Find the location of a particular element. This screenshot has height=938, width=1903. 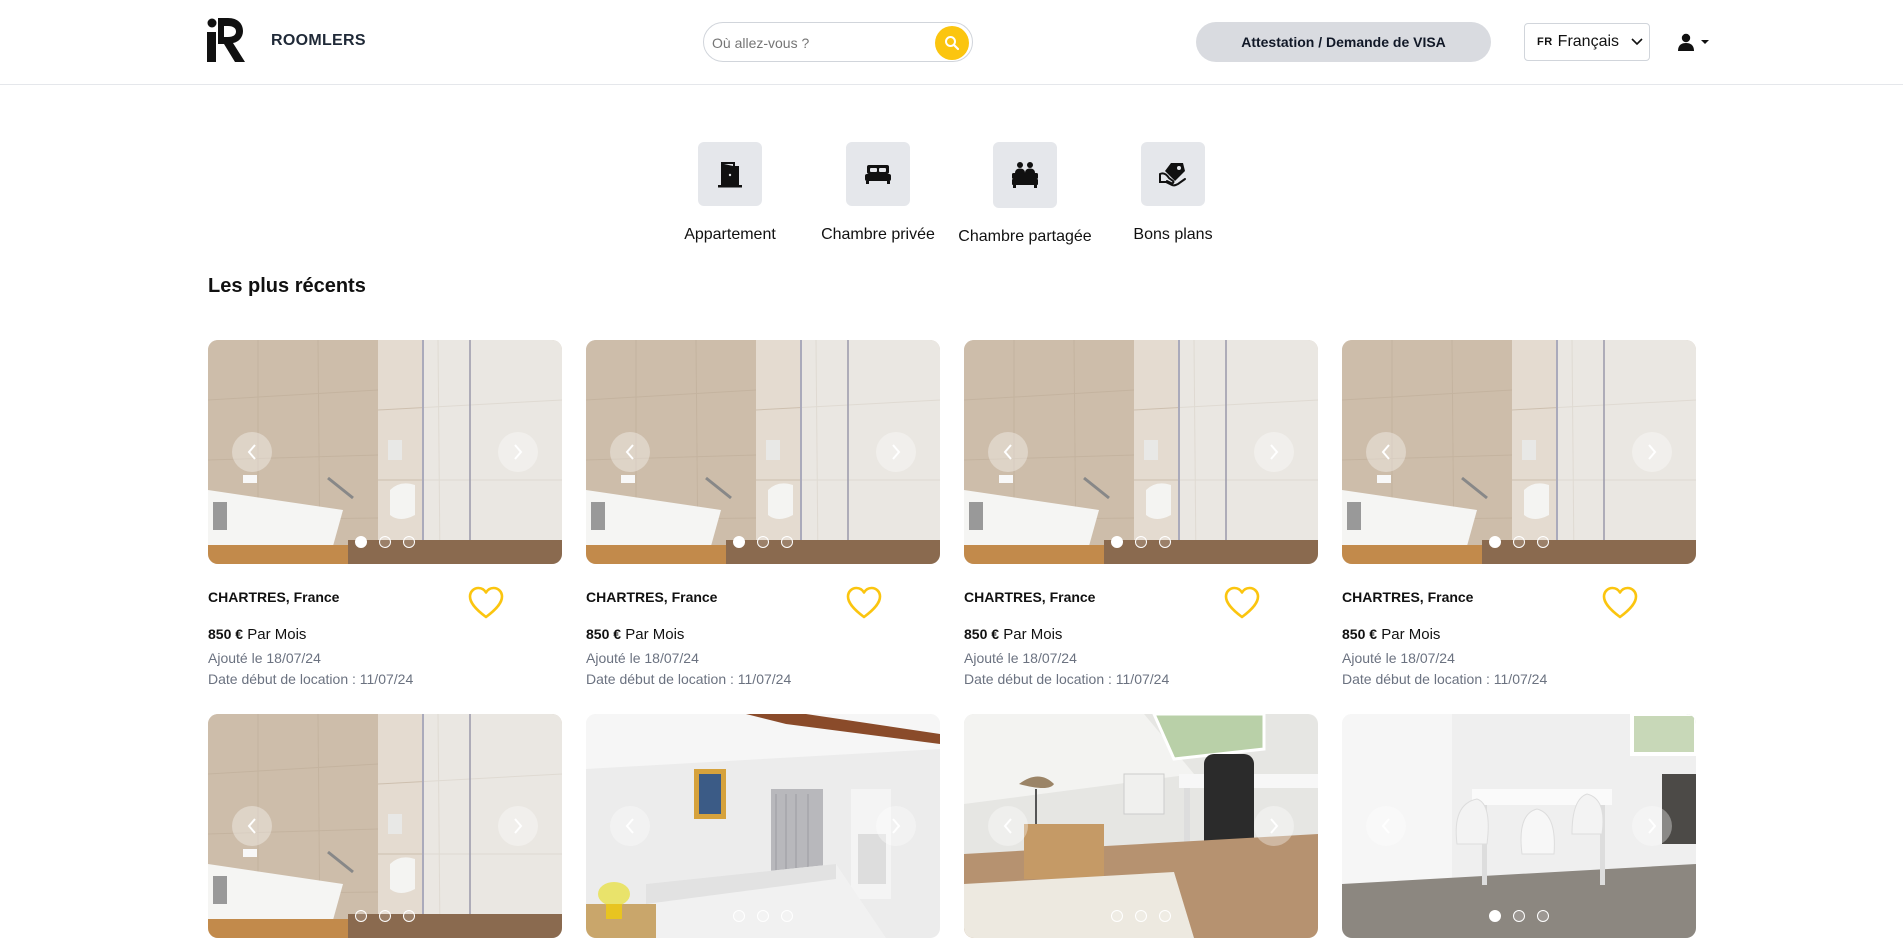

search-button is located at coordinates (952, 43).